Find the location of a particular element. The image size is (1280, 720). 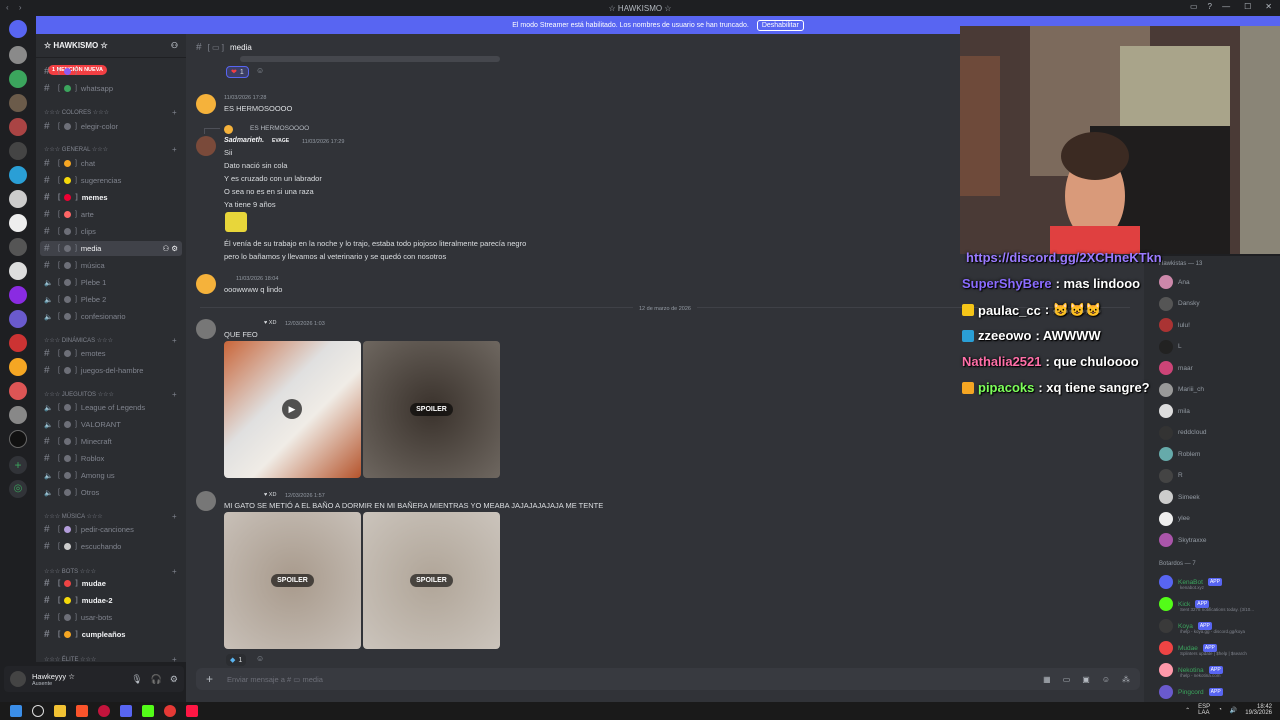

channel-whatsapp: # [] whatsapp is located at coordinates (111, 88).